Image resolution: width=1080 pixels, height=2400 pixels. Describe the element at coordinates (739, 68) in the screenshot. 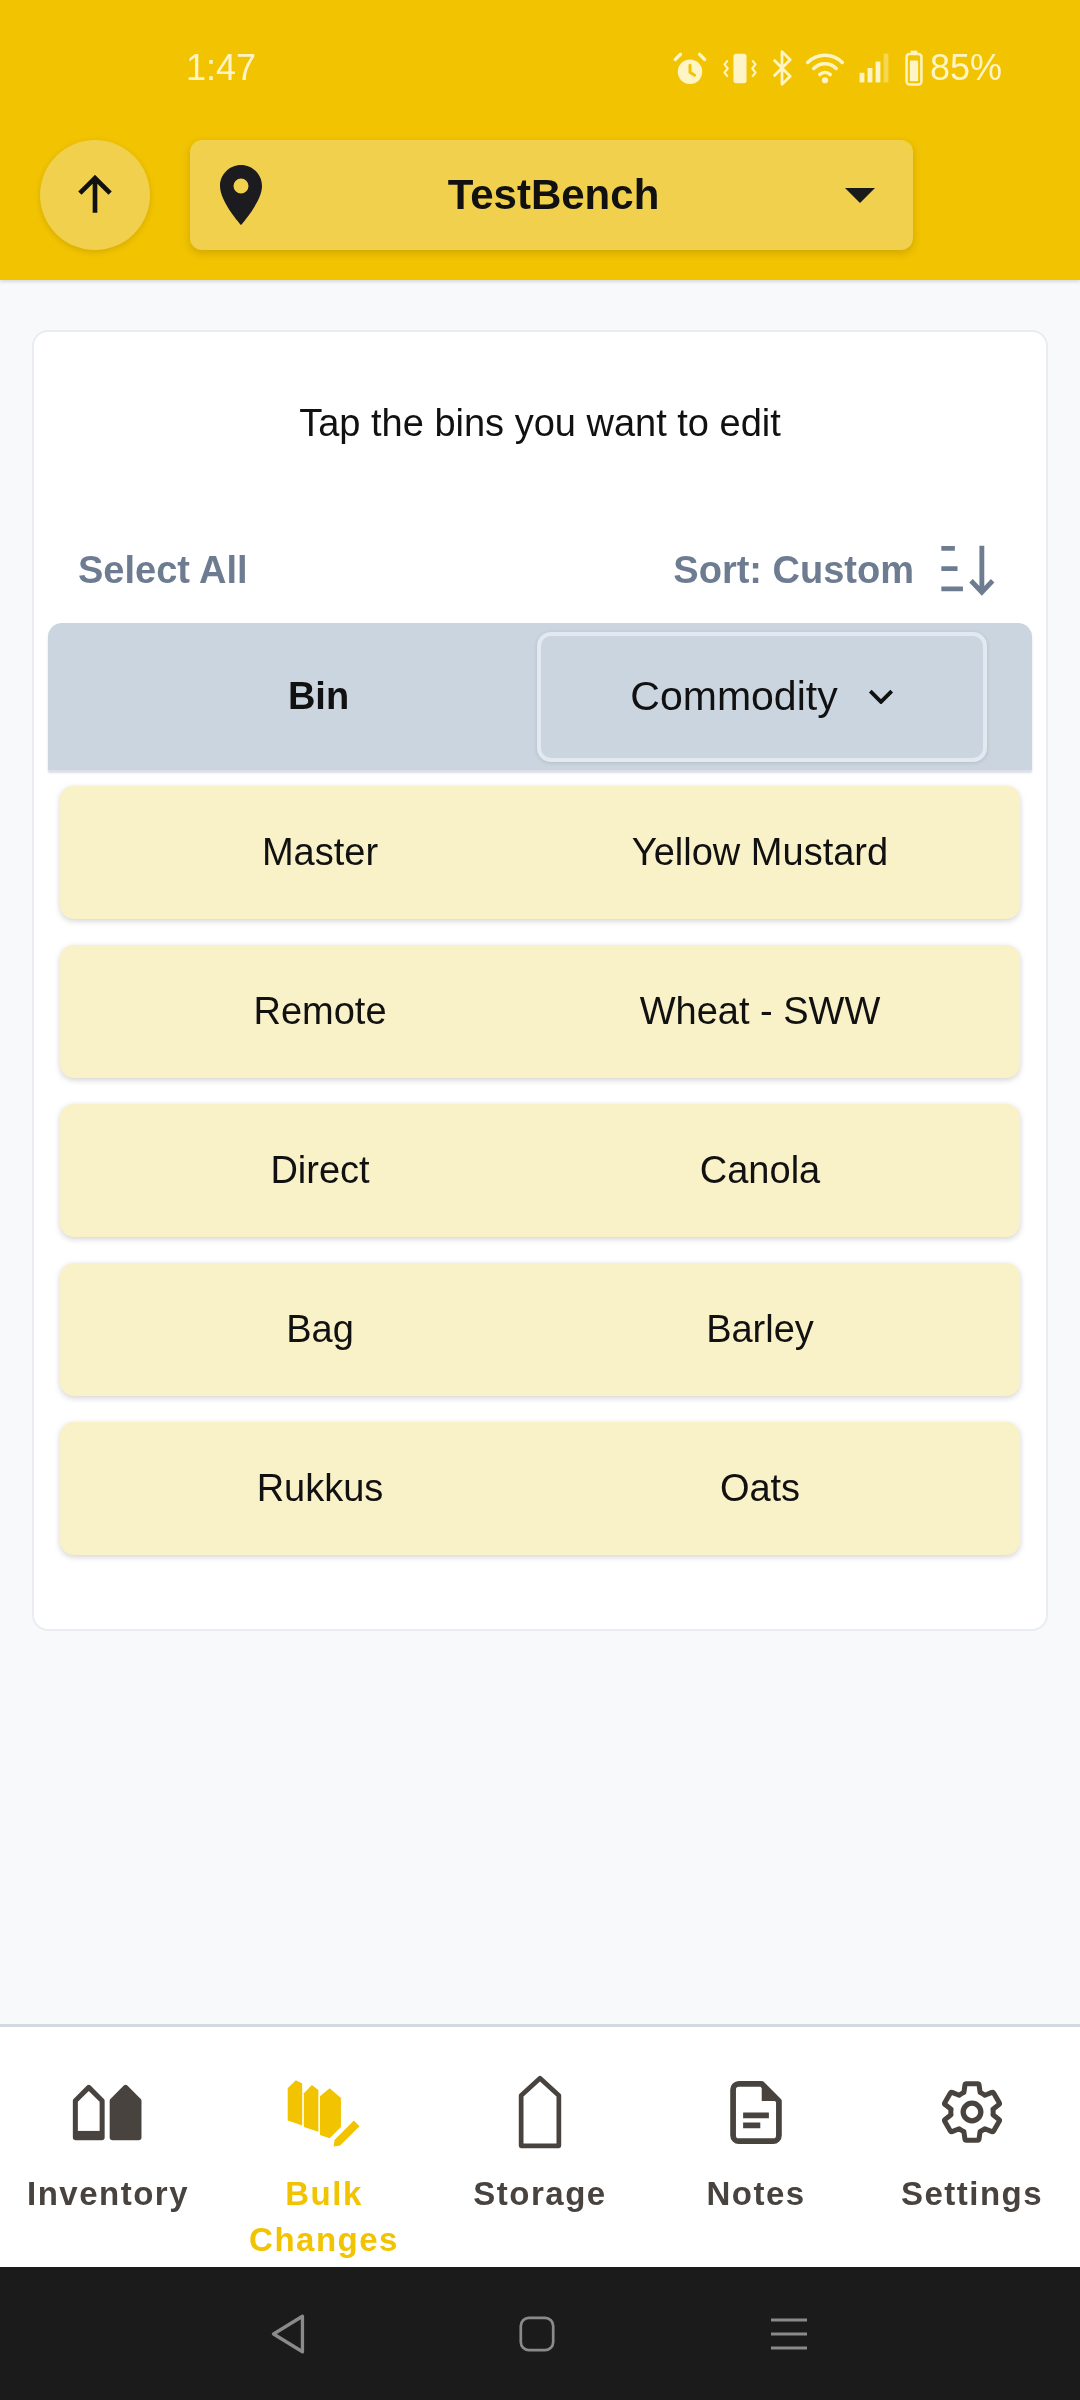

I see `vibrate-icon` at that location.